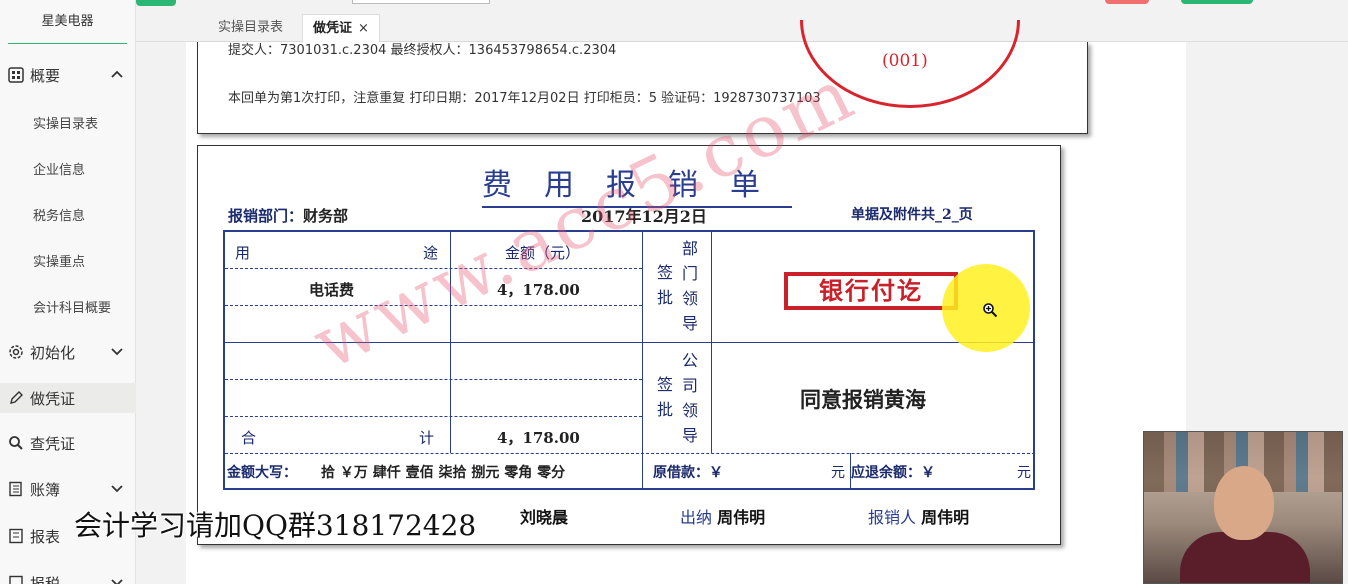  I want to click on total-label-b: 计, so click(427, 438).